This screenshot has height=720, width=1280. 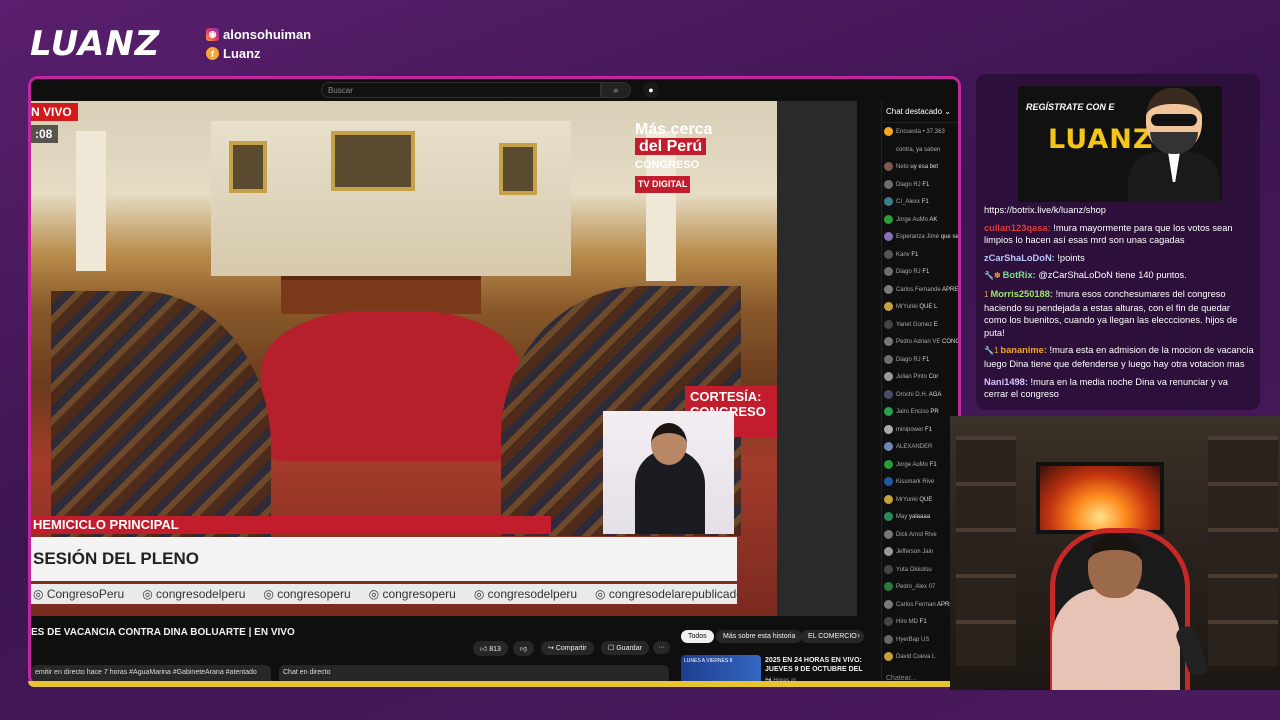 What do you see at coordinates (233, 53) in the screenshot?
I see `facebook-handle: f Luanz` at bounding box center [233, 53].